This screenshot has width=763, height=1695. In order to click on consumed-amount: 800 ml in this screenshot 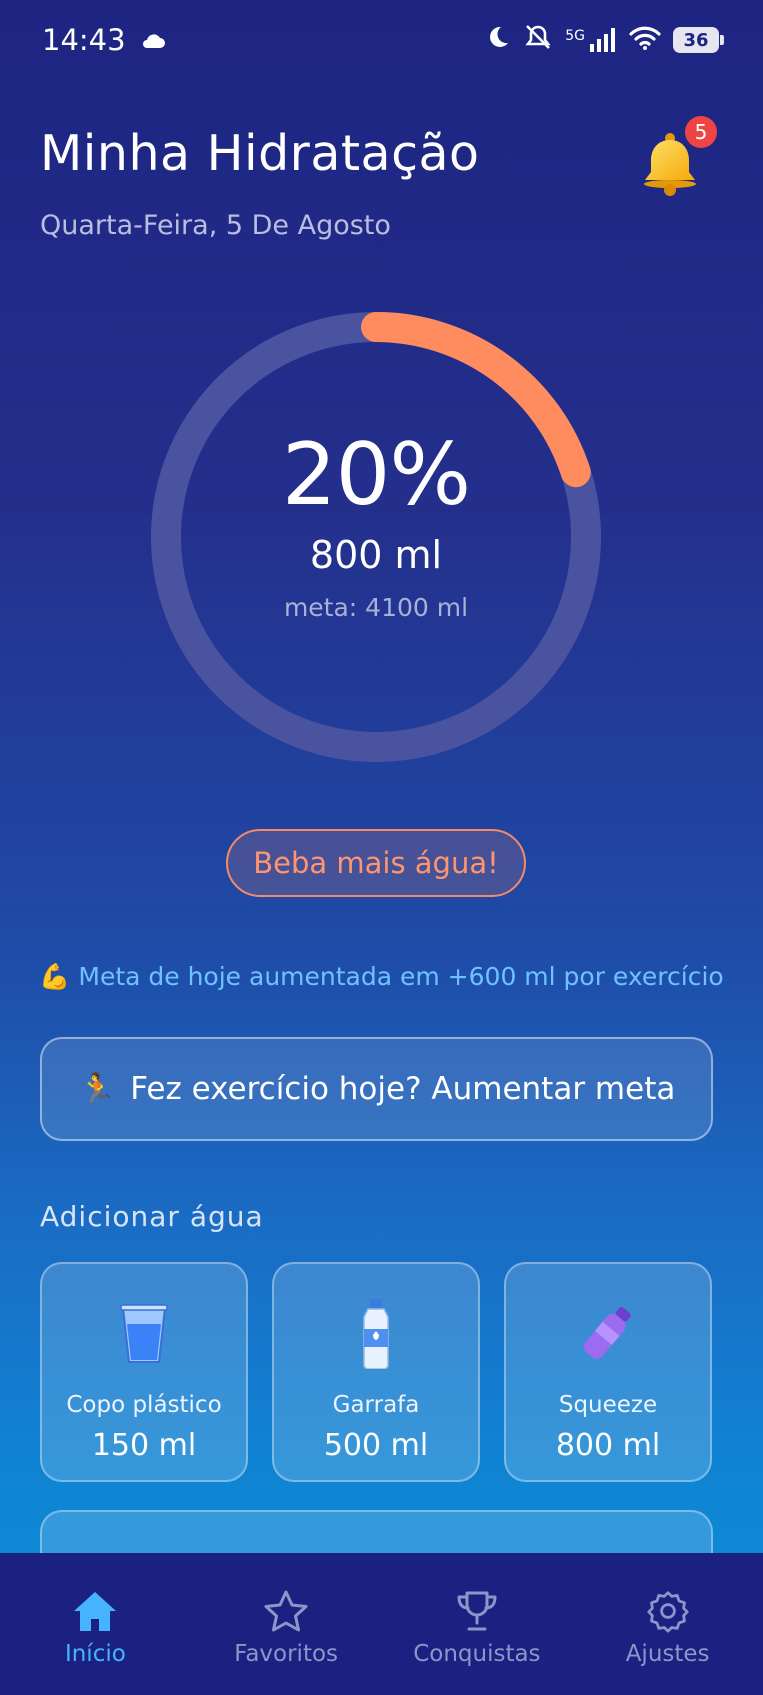, I will do `click(376, 554)`.